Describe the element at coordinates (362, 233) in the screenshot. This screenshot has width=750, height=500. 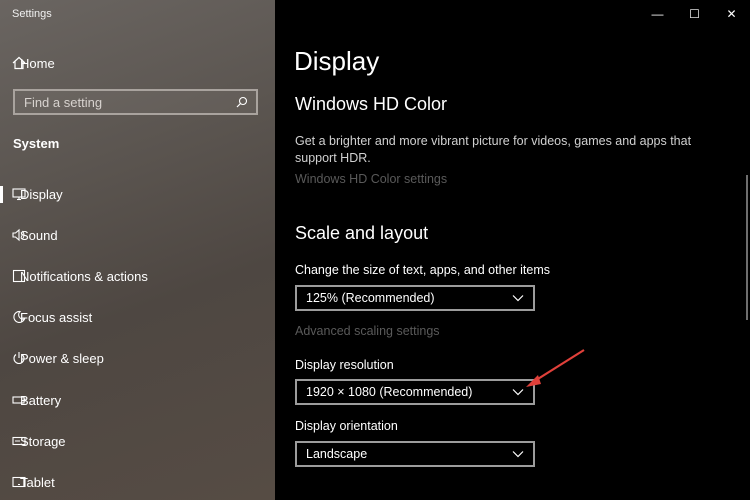
I see `scale-layout-heading: Scale and layout` at that location.